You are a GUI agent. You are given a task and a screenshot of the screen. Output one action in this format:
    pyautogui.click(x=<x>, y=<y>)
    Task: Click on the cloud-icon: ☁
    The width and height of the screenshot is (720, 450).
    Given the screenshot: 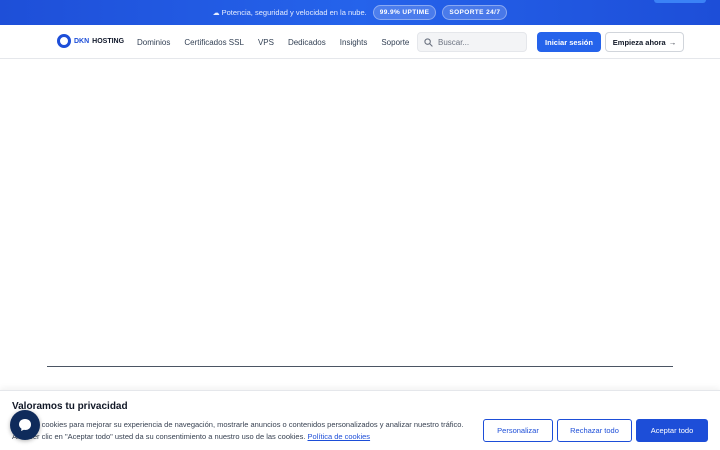 What is the action you would take?
    pyautogui.click(x=216, y=13)
    